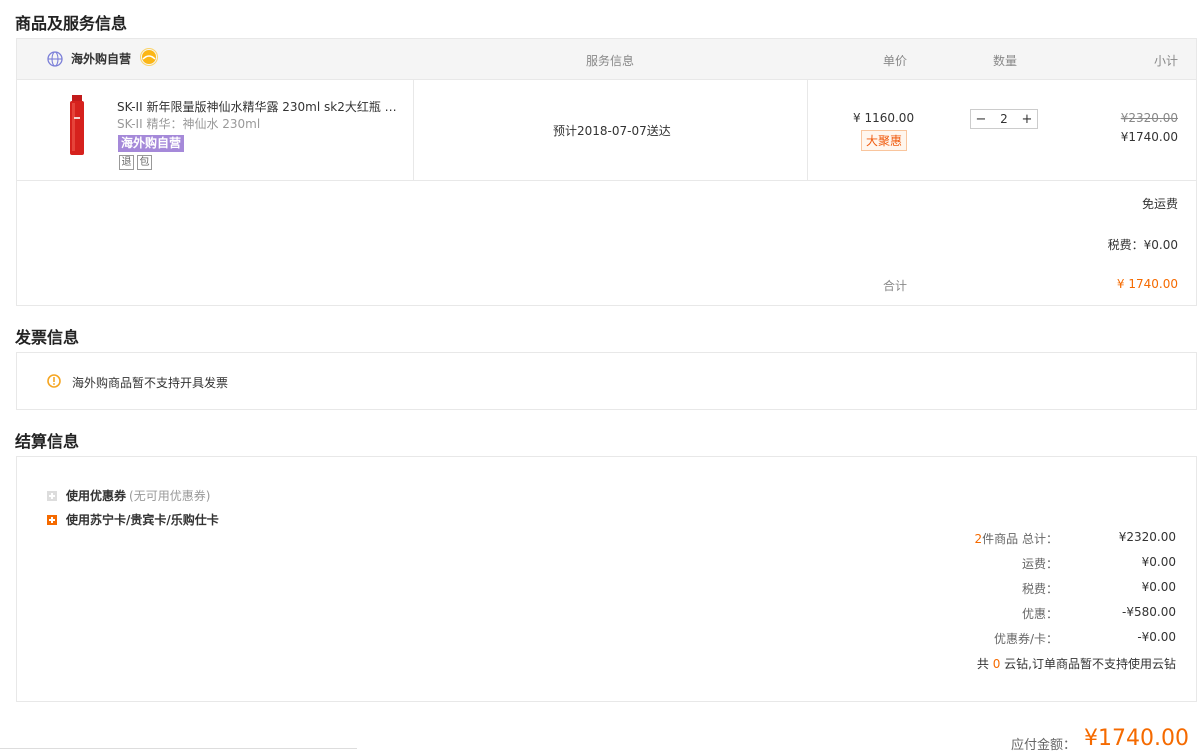  I want to click on payable-amount: ¥1740.00, so click(1136, 738).